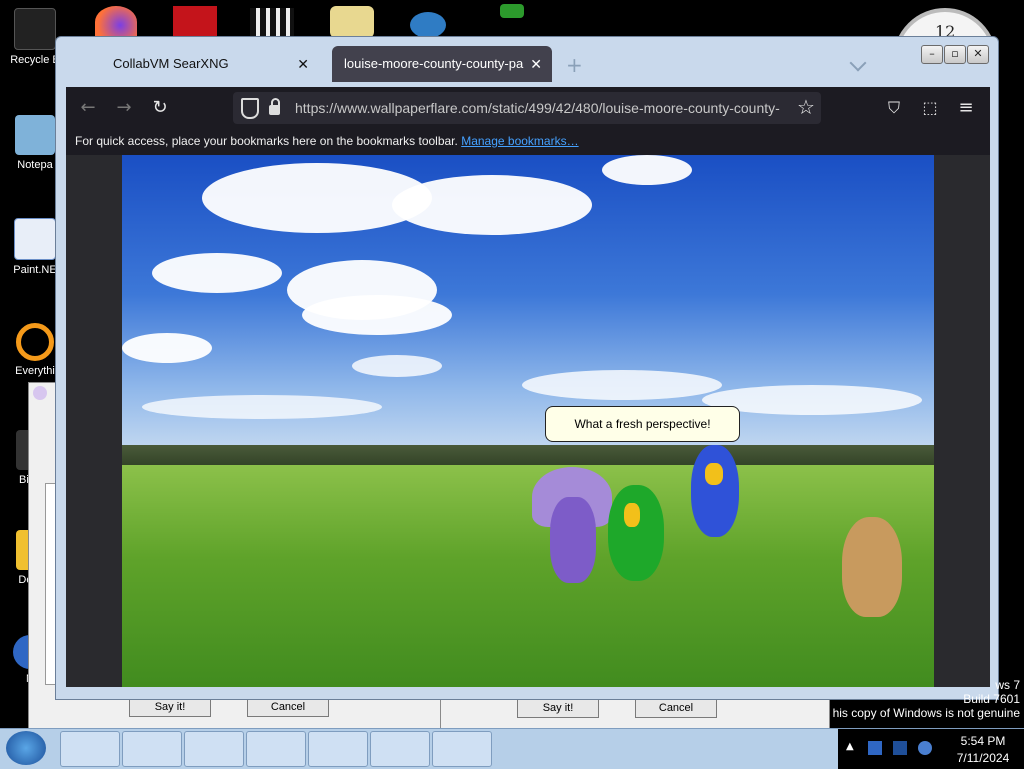 This screenshot has height=769, width=1024. What do you see at coordinates (462, 749) in the screenshot?
I see `taskbar-item-firefox` at bounding box center [462, 749].